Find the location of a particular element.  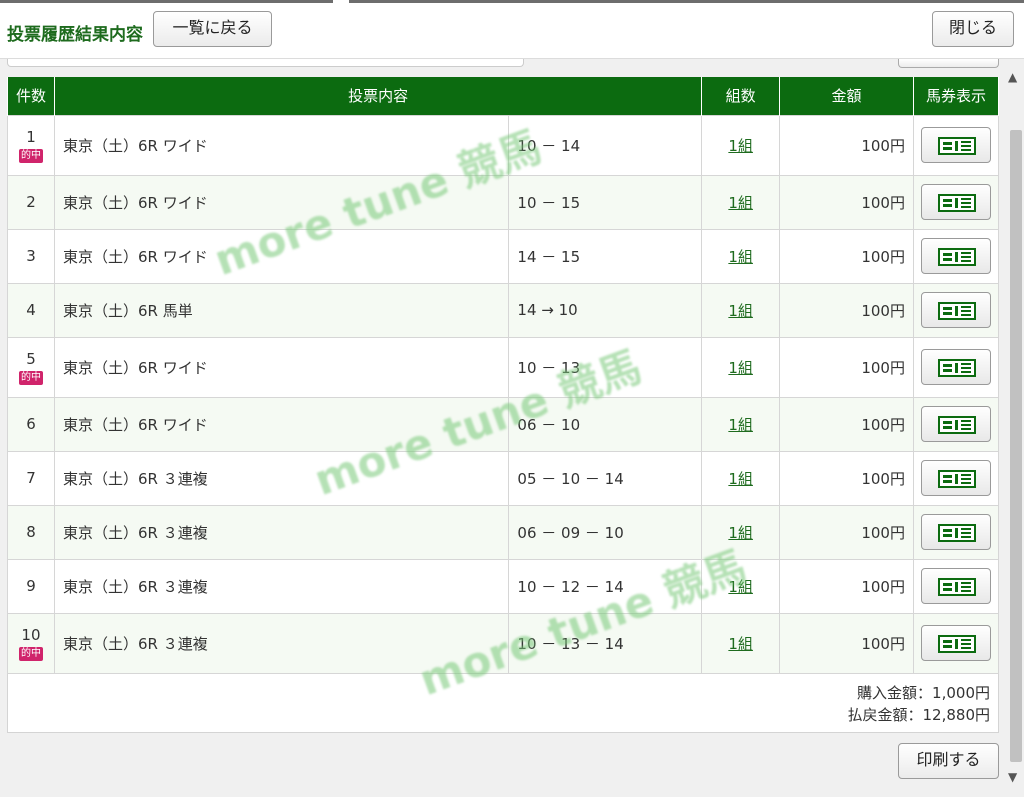

close-button: 閉じる is located at coordinates (973, 29).